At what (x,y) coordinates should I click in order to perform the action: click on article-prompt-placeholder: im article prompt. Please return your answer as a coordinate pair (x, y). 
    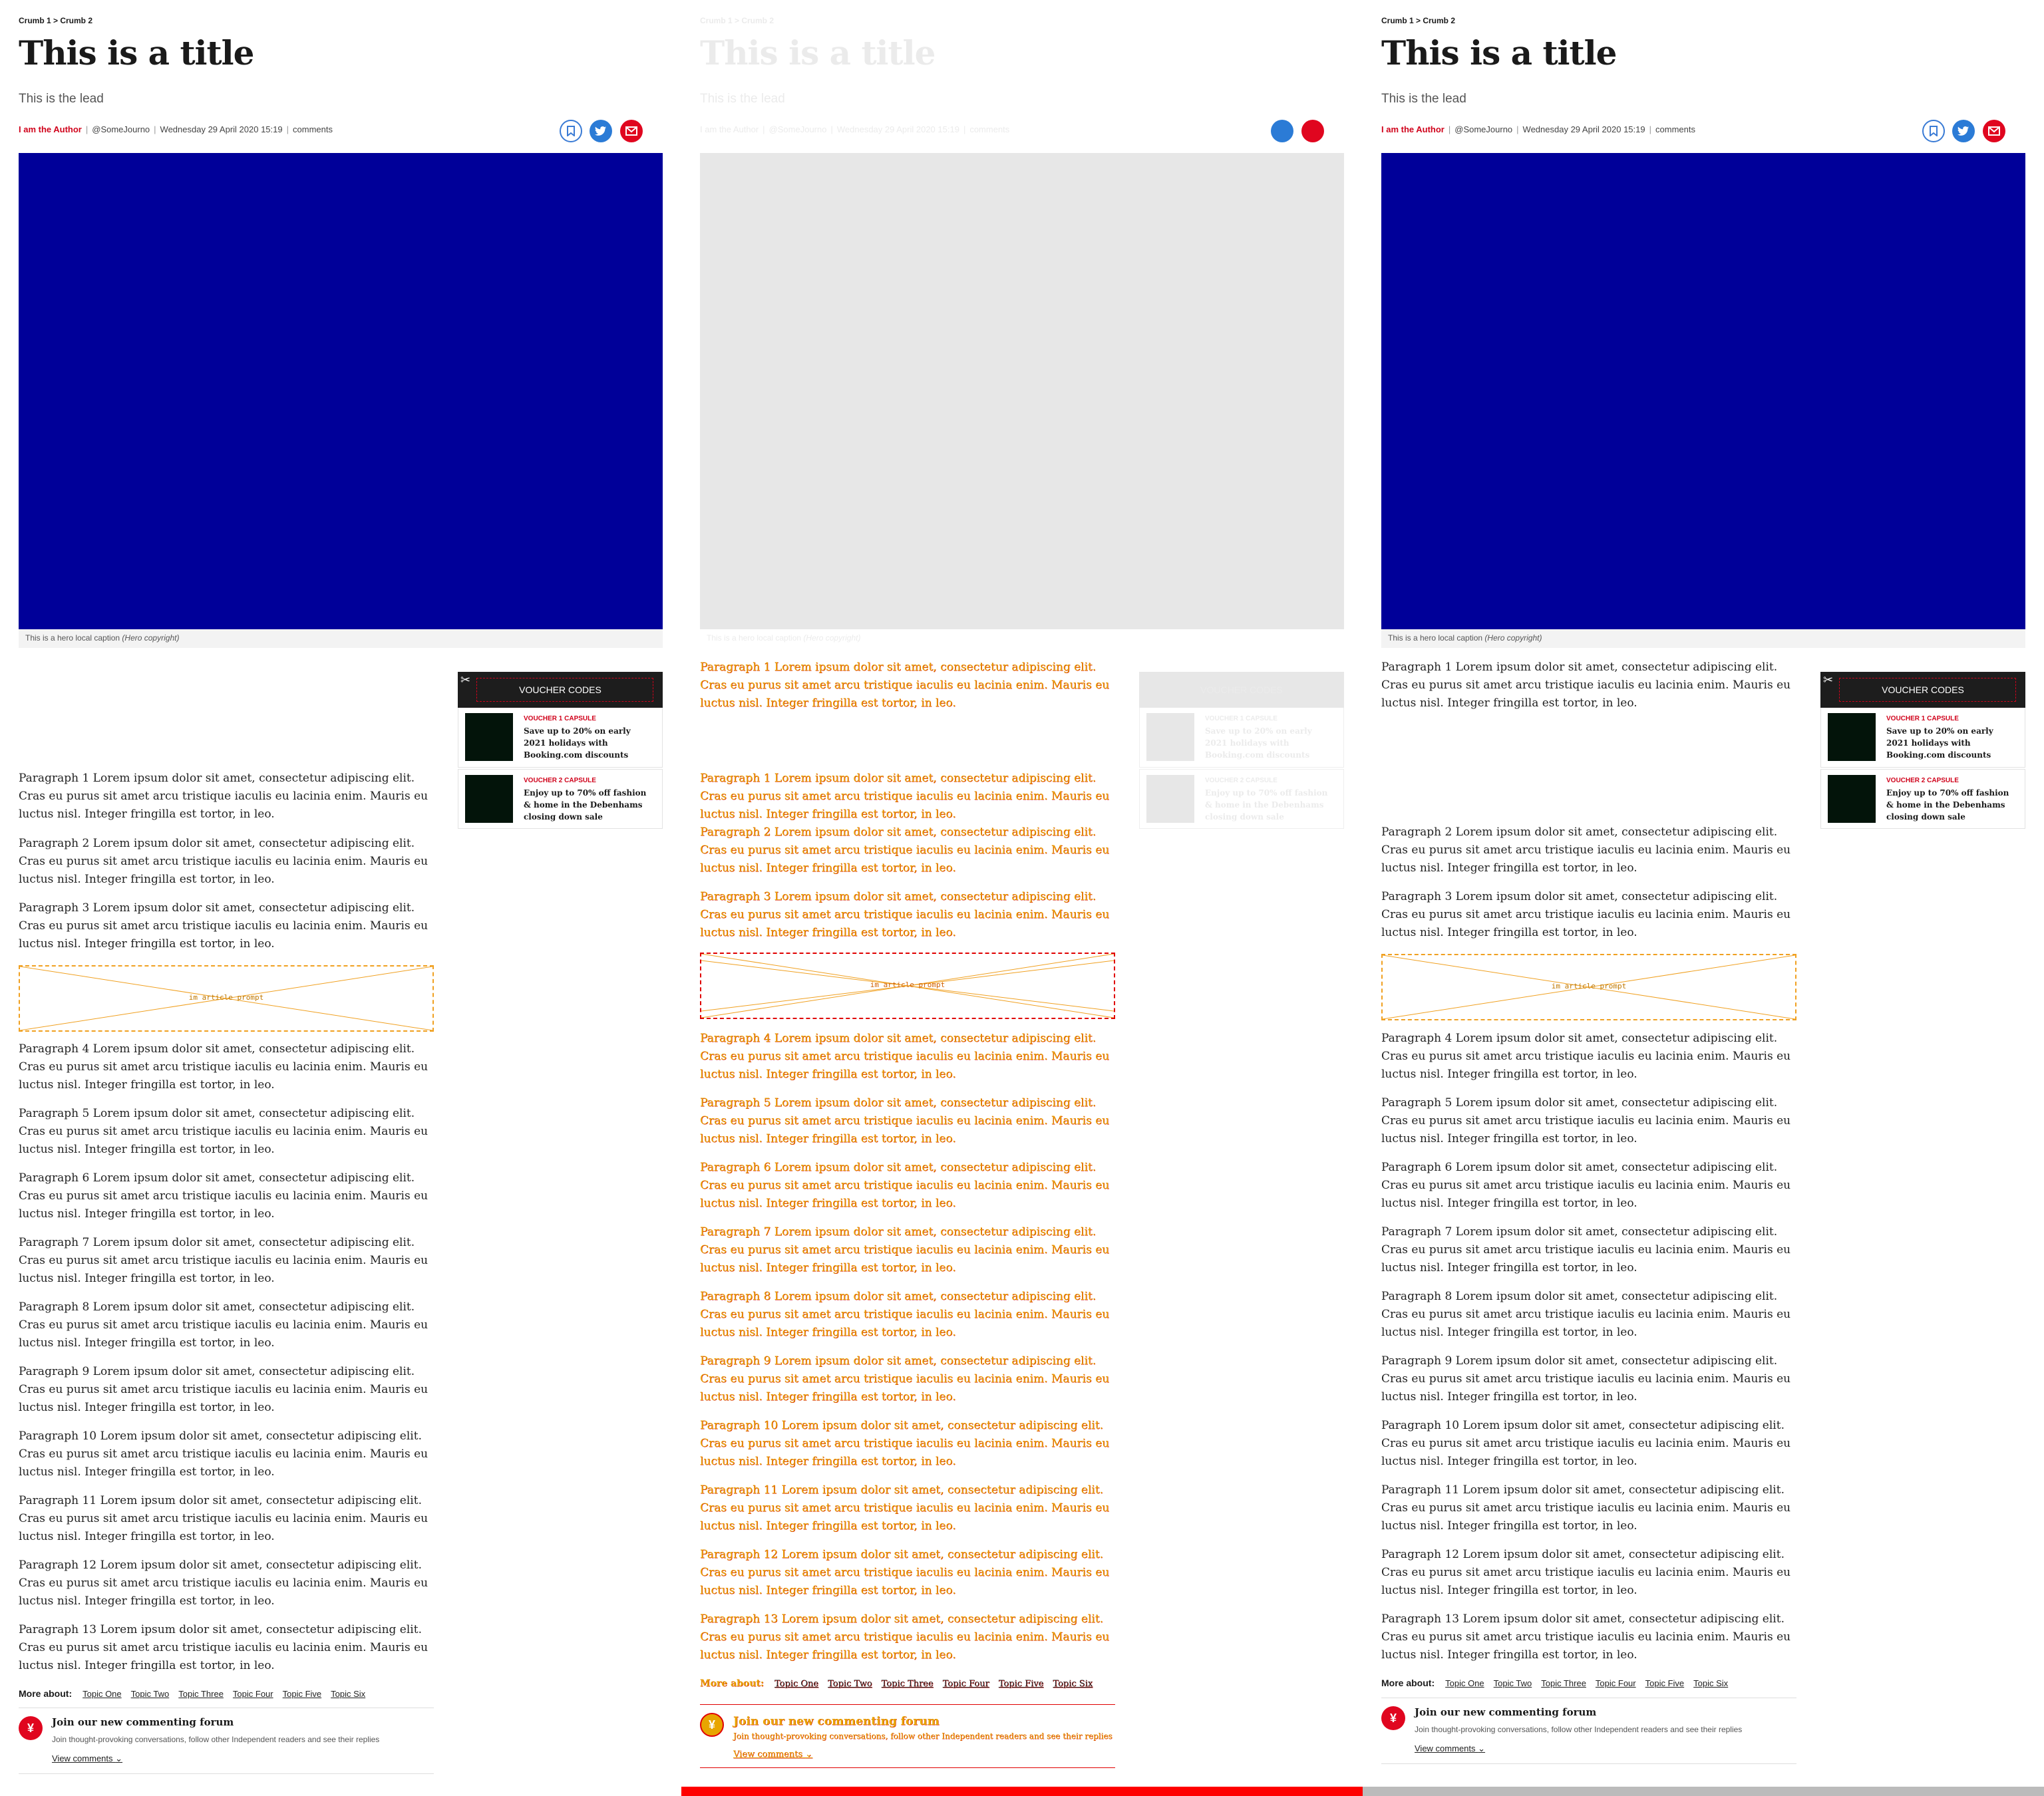
    Looking at the image, I should click on (226, 998).